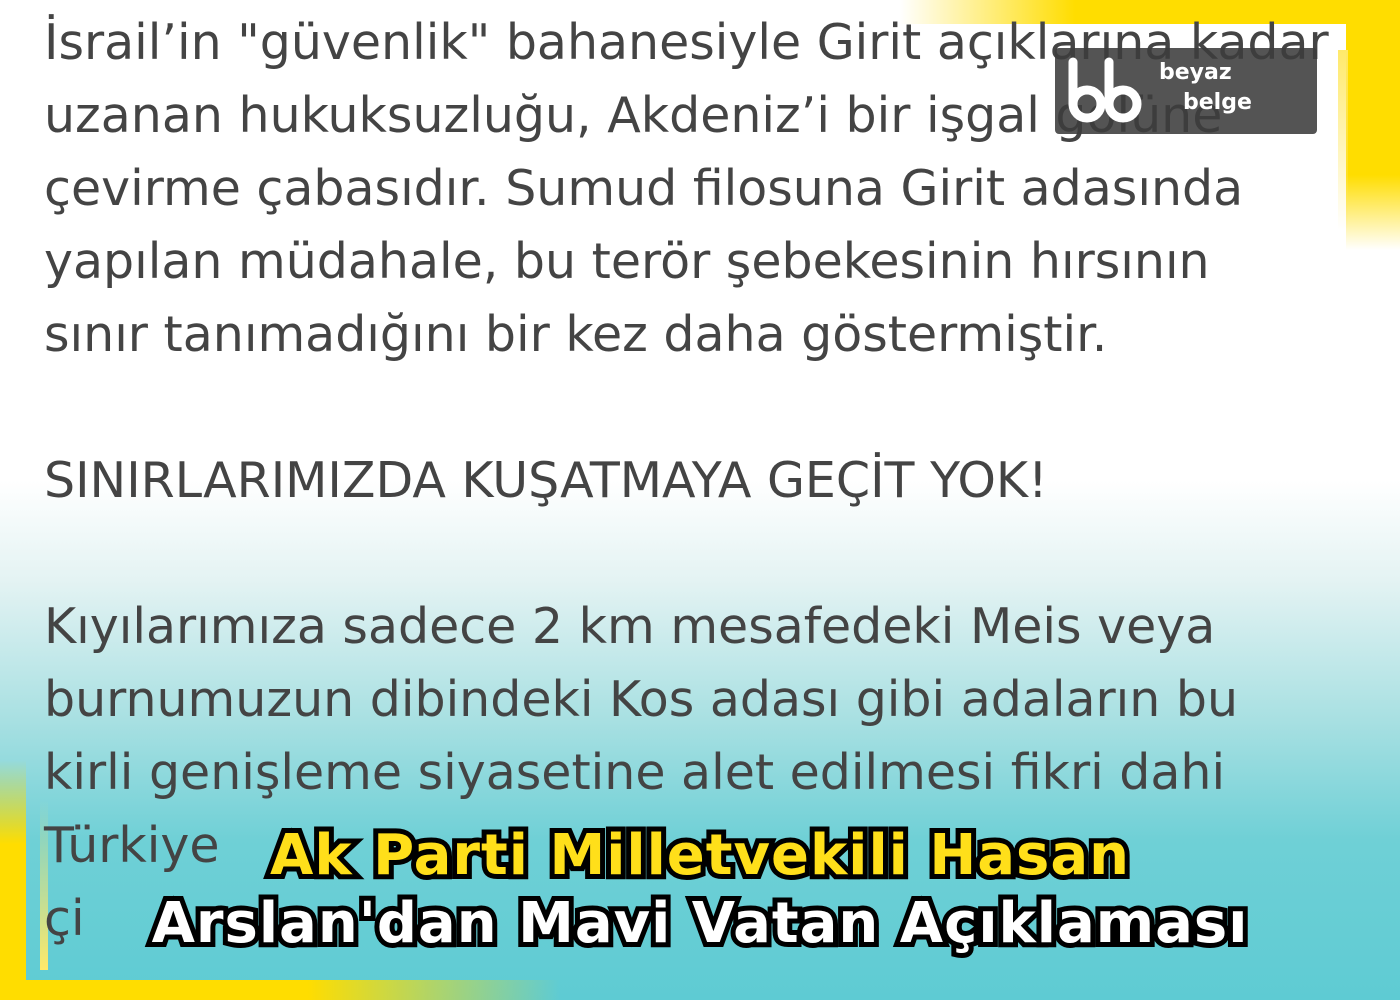 The image size is (1400, 1000). What do you see at coordinates (546, 480) in the screenshot?
I see `post-heading: SINIRLARIMIZDA KUŞATMAYA GEÇİT YOK!` at bounding box center [546, 480].